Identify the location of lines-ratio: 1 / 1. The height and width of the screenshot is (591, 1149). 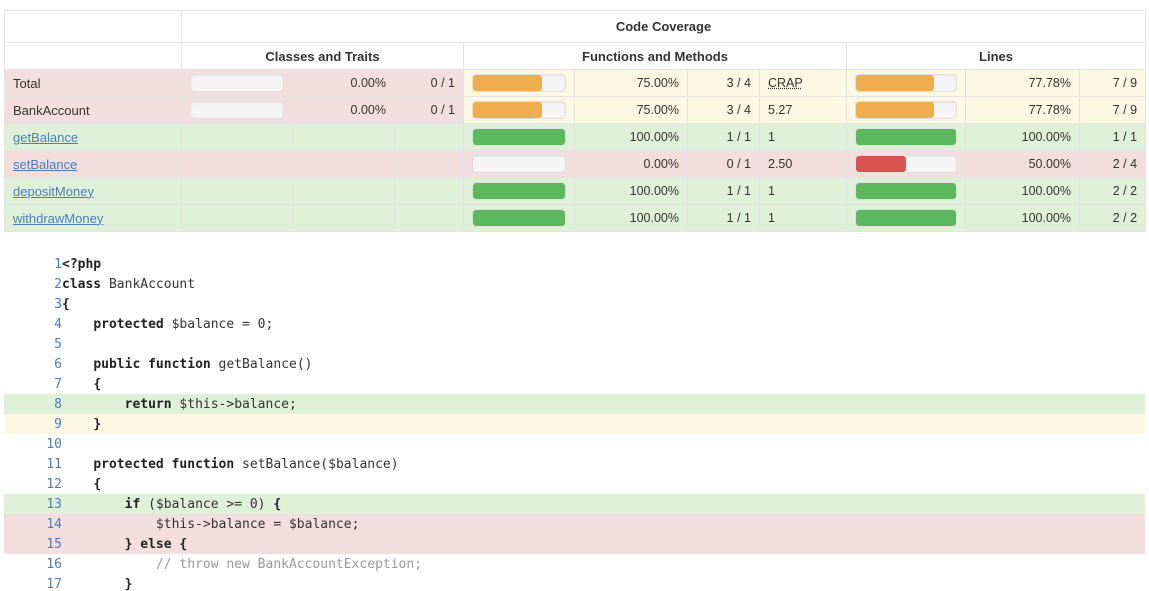
(1112, 137).